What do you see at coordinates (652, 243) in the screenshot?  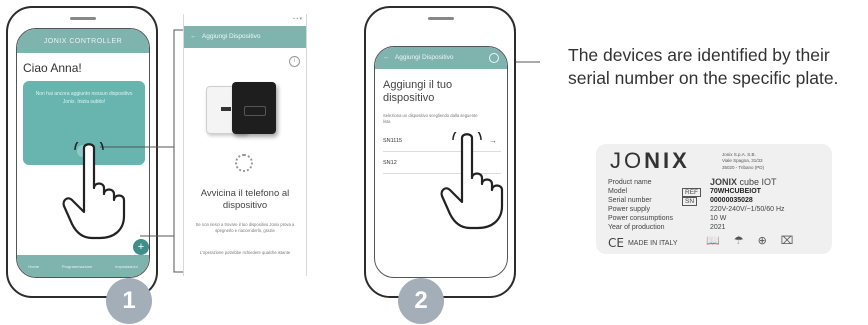 I see `made-in-italy: MADE IN ITALY` at bounding box center [652, 243].